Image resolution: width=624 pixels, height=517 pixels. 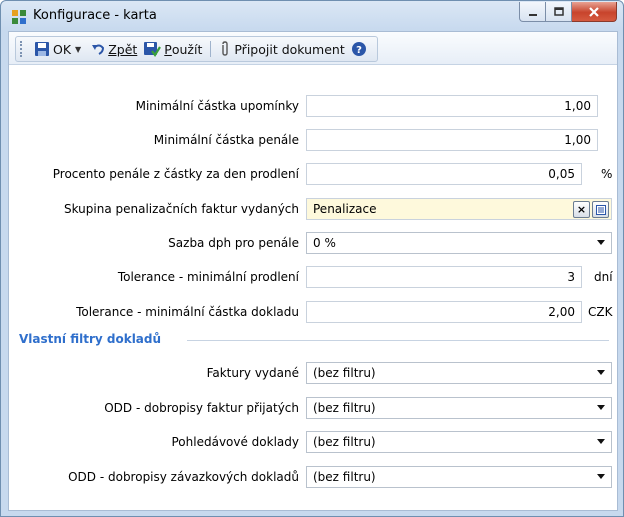 What do you see at coordinates (98, 49) in the screenshot?
I see `undo-icon` at bounding box center [98, 49].